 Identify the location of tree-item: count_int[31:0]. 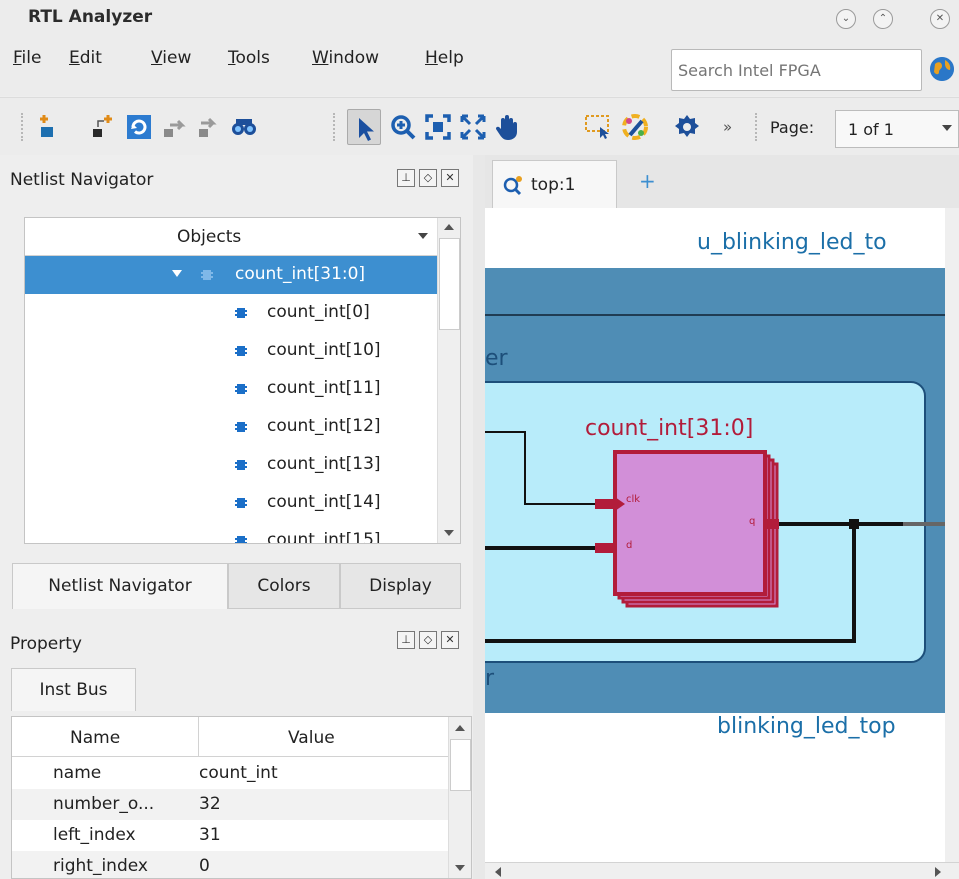
(231, 275).